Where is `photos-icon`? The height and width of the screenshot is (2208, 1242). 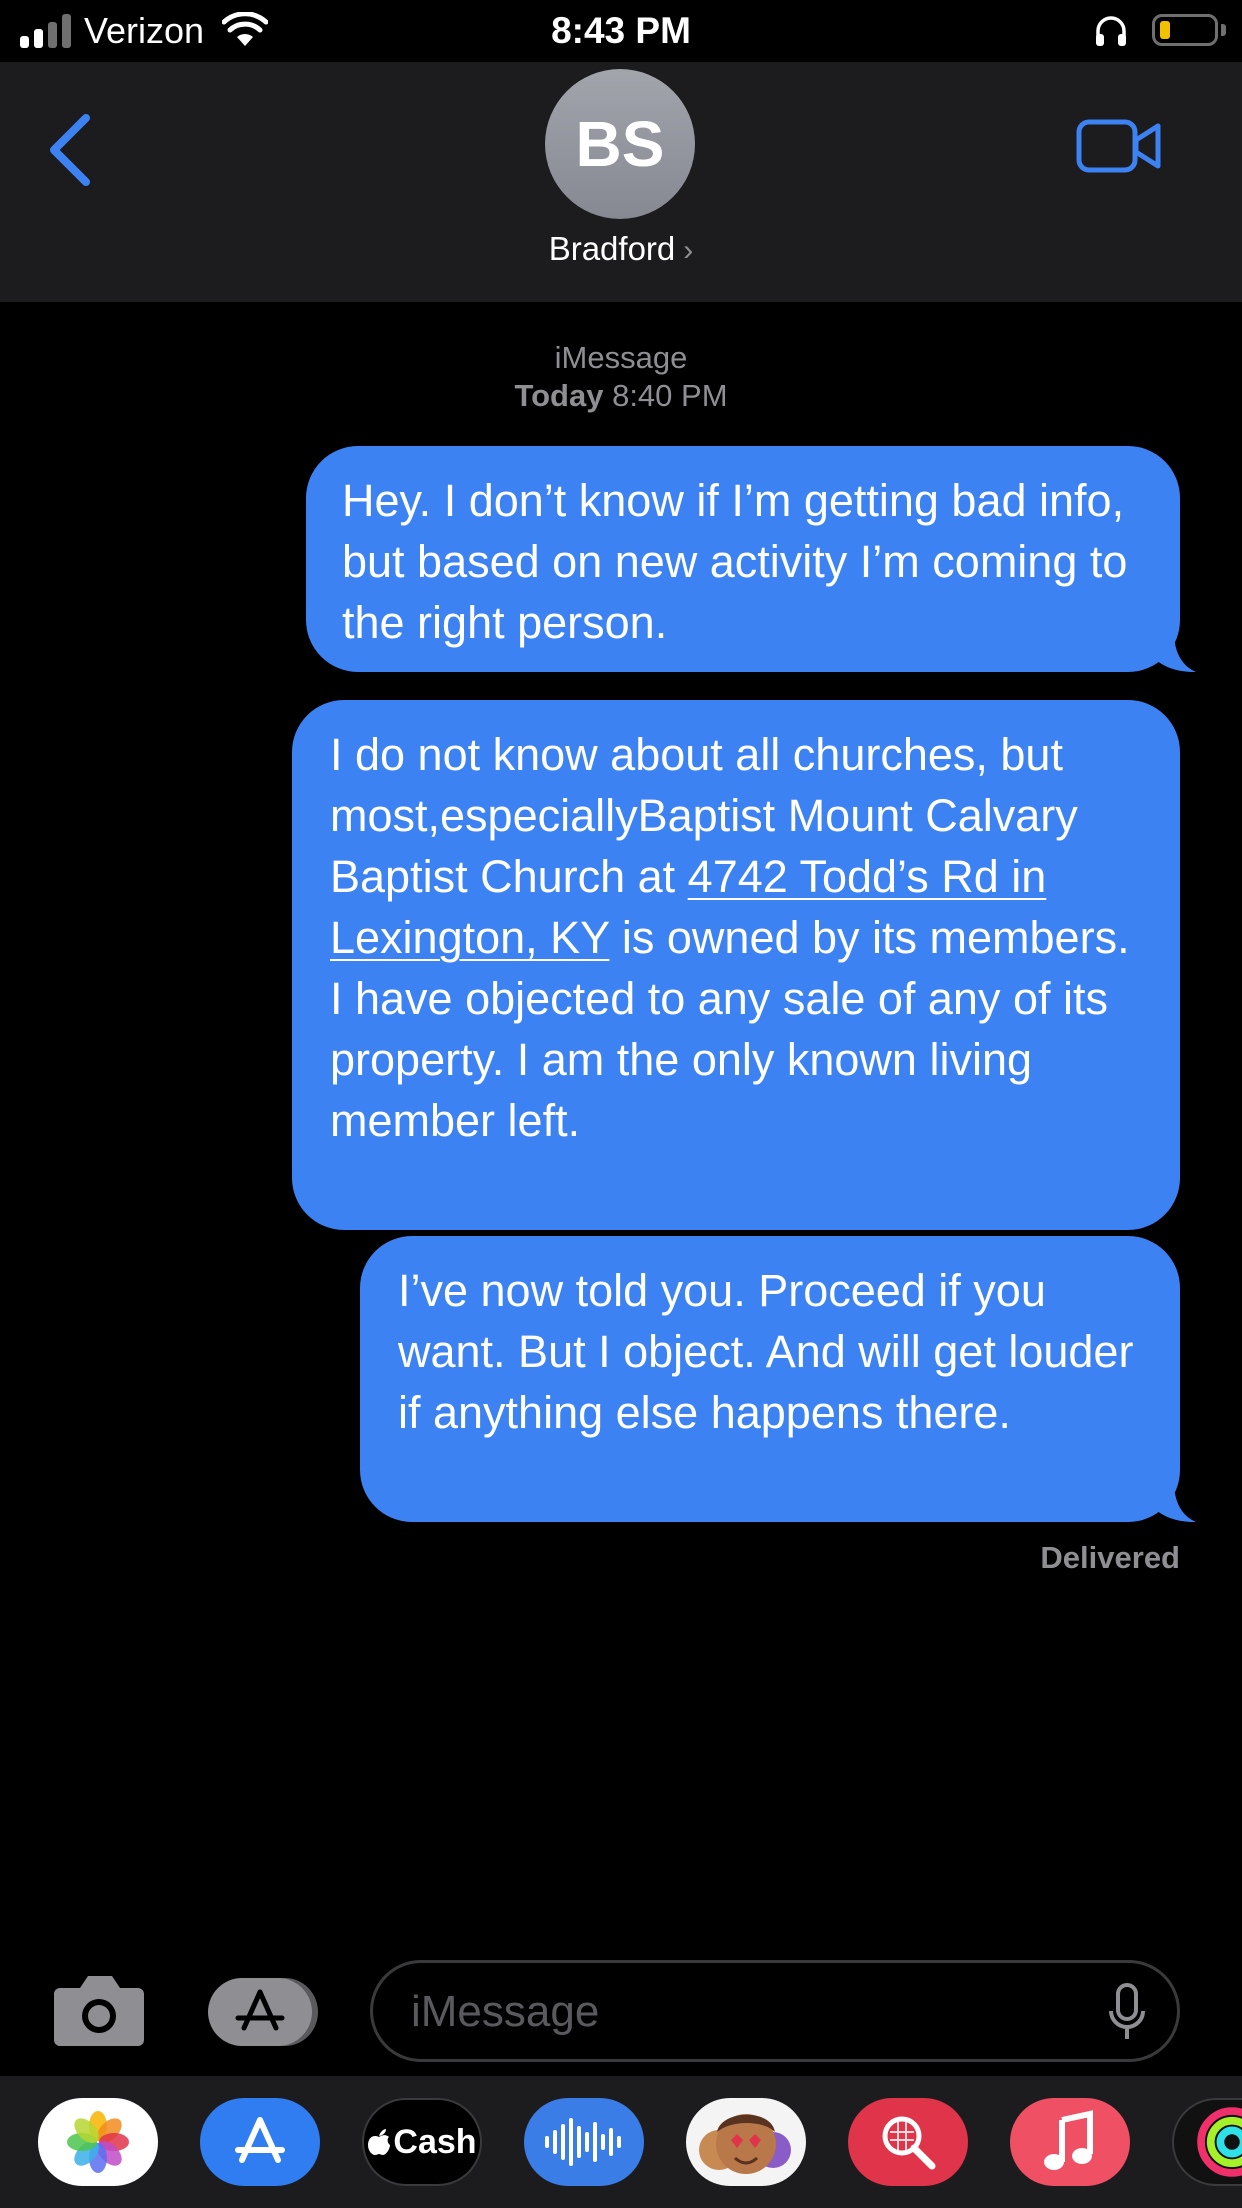 photos-icon is located at coordinates (98, 2142).